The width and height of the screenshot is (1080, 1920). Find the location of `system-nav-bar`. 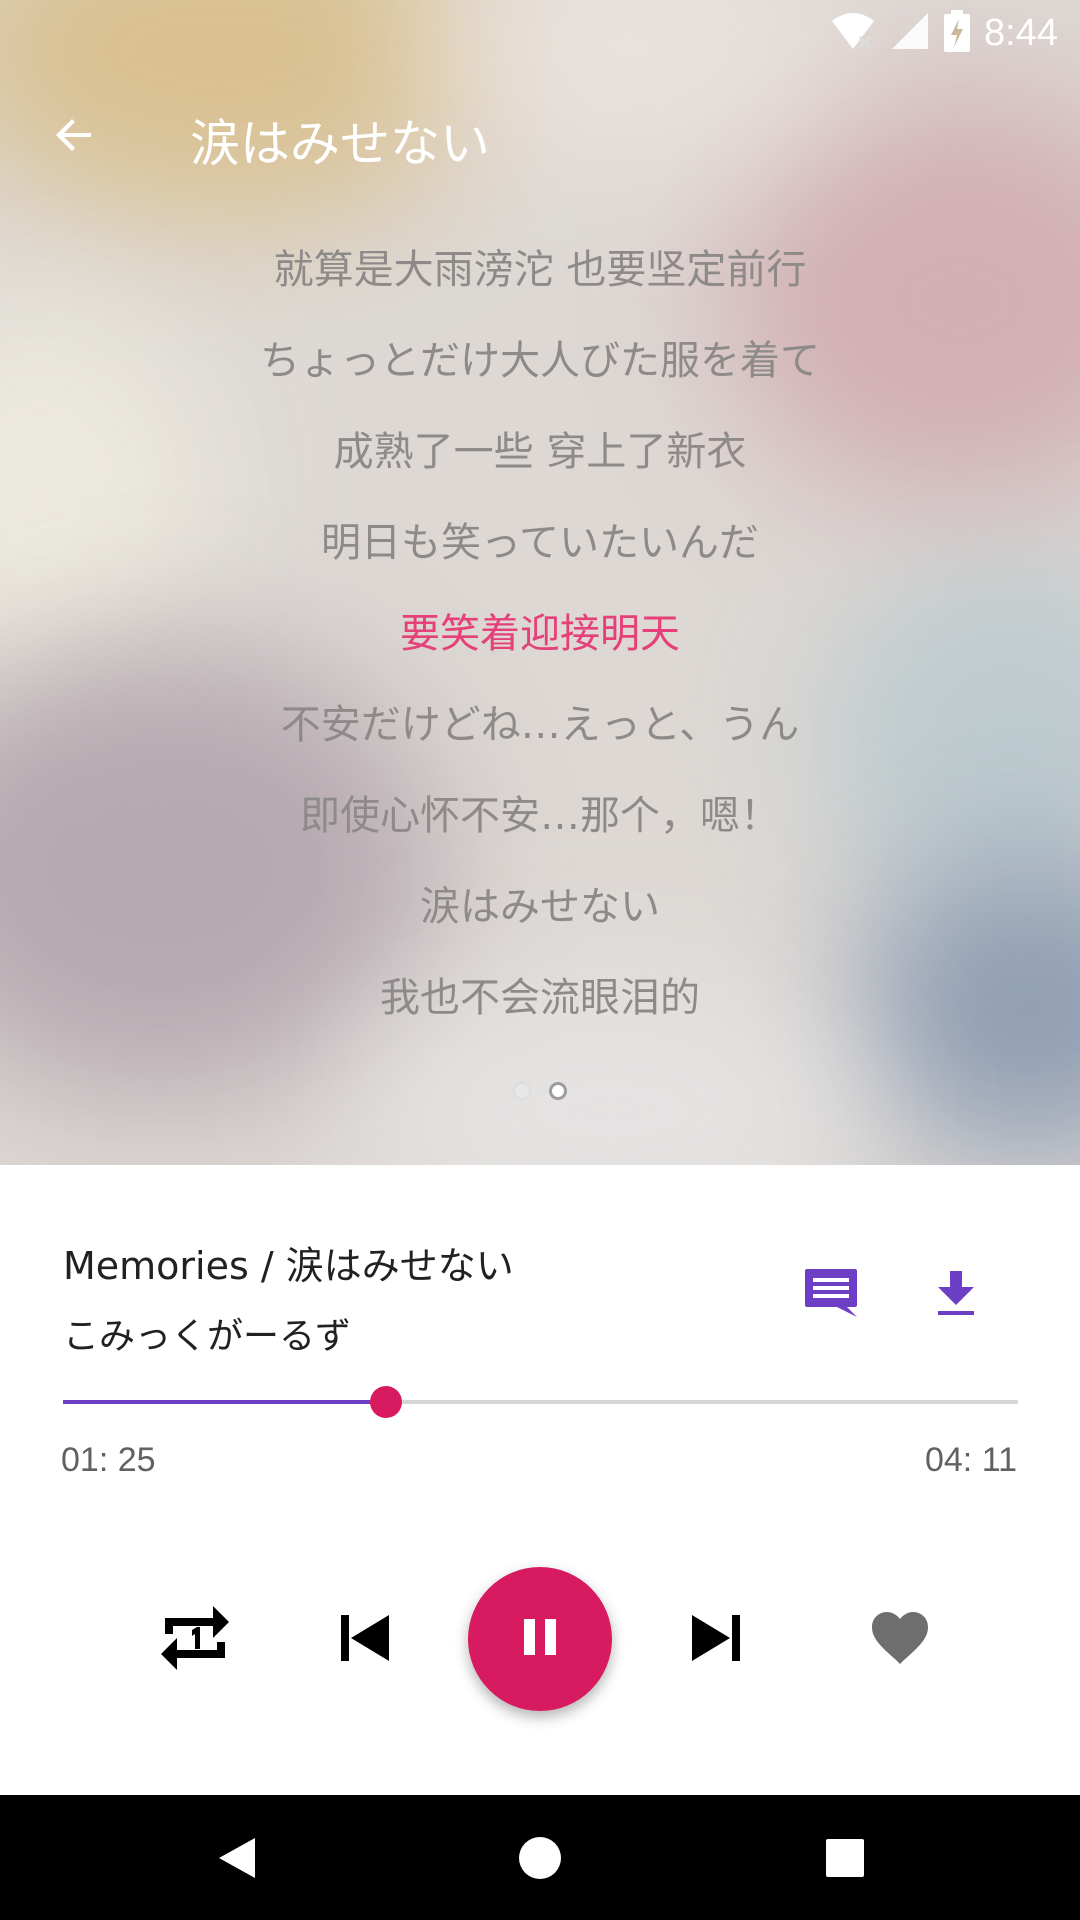

system-nav-bar is located at coordinates (540, 1857).